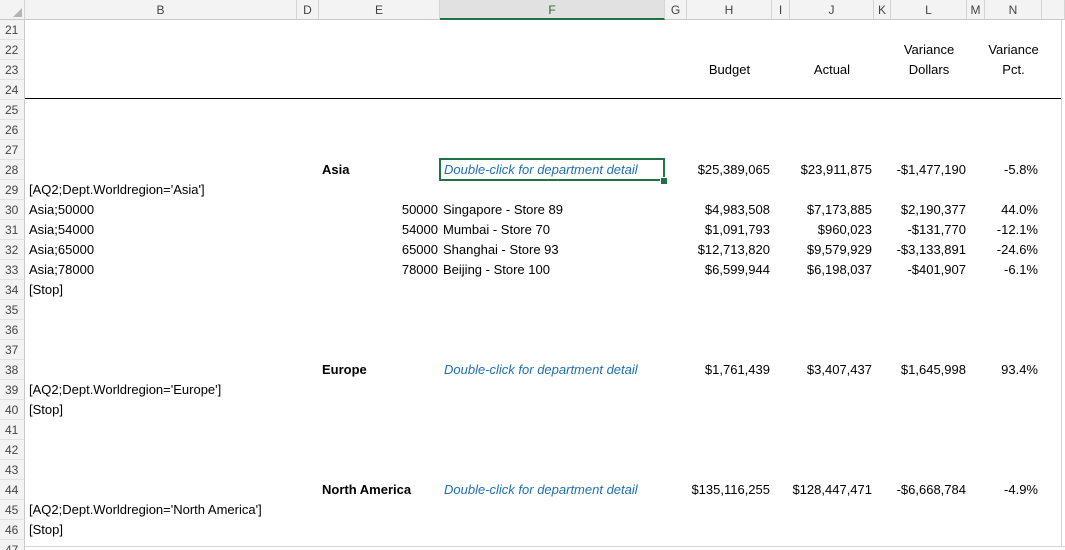 Image resolution: width=1065 pixels, height=550 pixels. I want to click on detail-budget: $4,983,508, so click(728, 210).